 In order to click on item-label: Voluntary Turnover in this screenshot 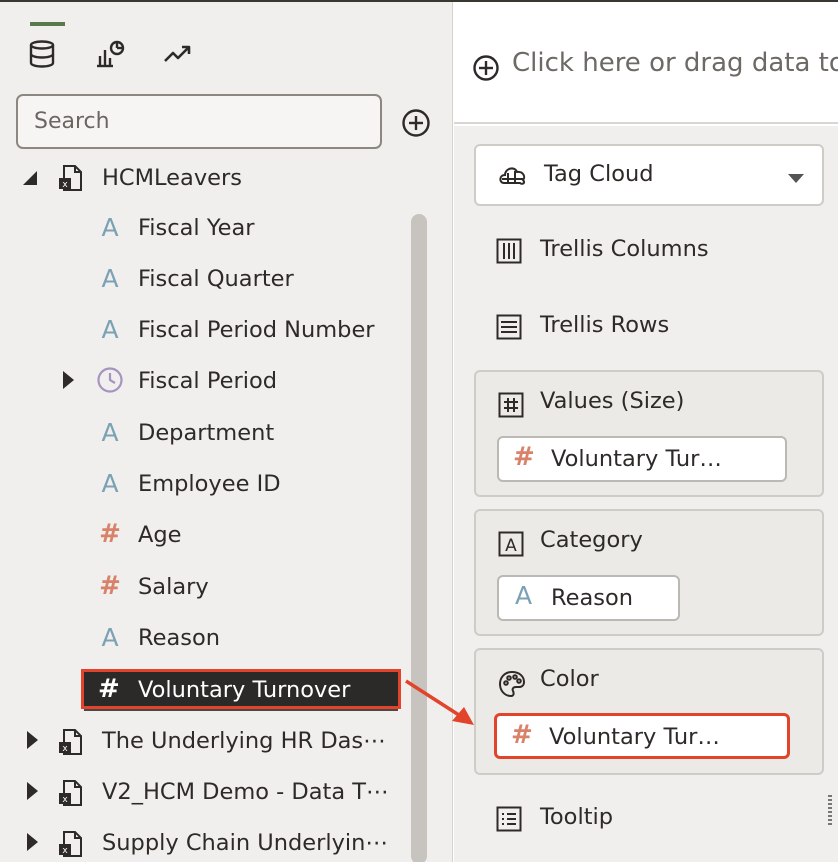, I will do `click(244, 690)`.